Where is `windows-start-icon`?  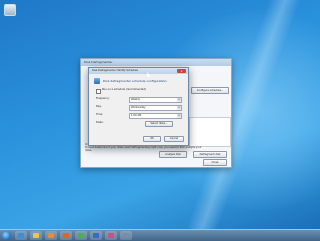 windows-start-icon is located at coordinates (6, 235).